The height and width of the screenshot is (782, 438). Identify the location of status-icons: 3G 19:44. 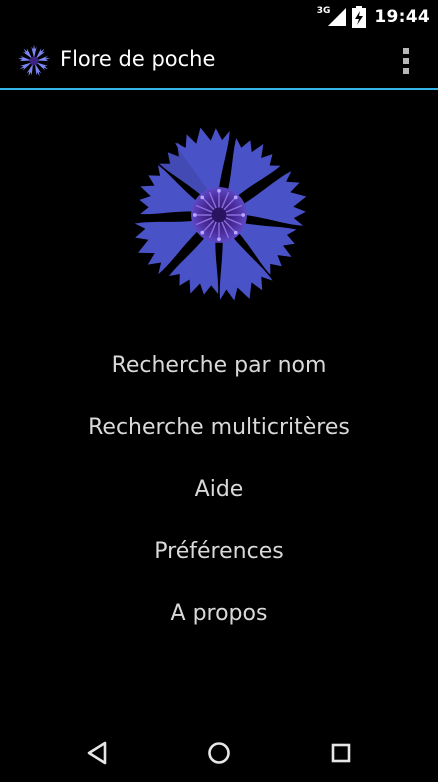
(373, 17).